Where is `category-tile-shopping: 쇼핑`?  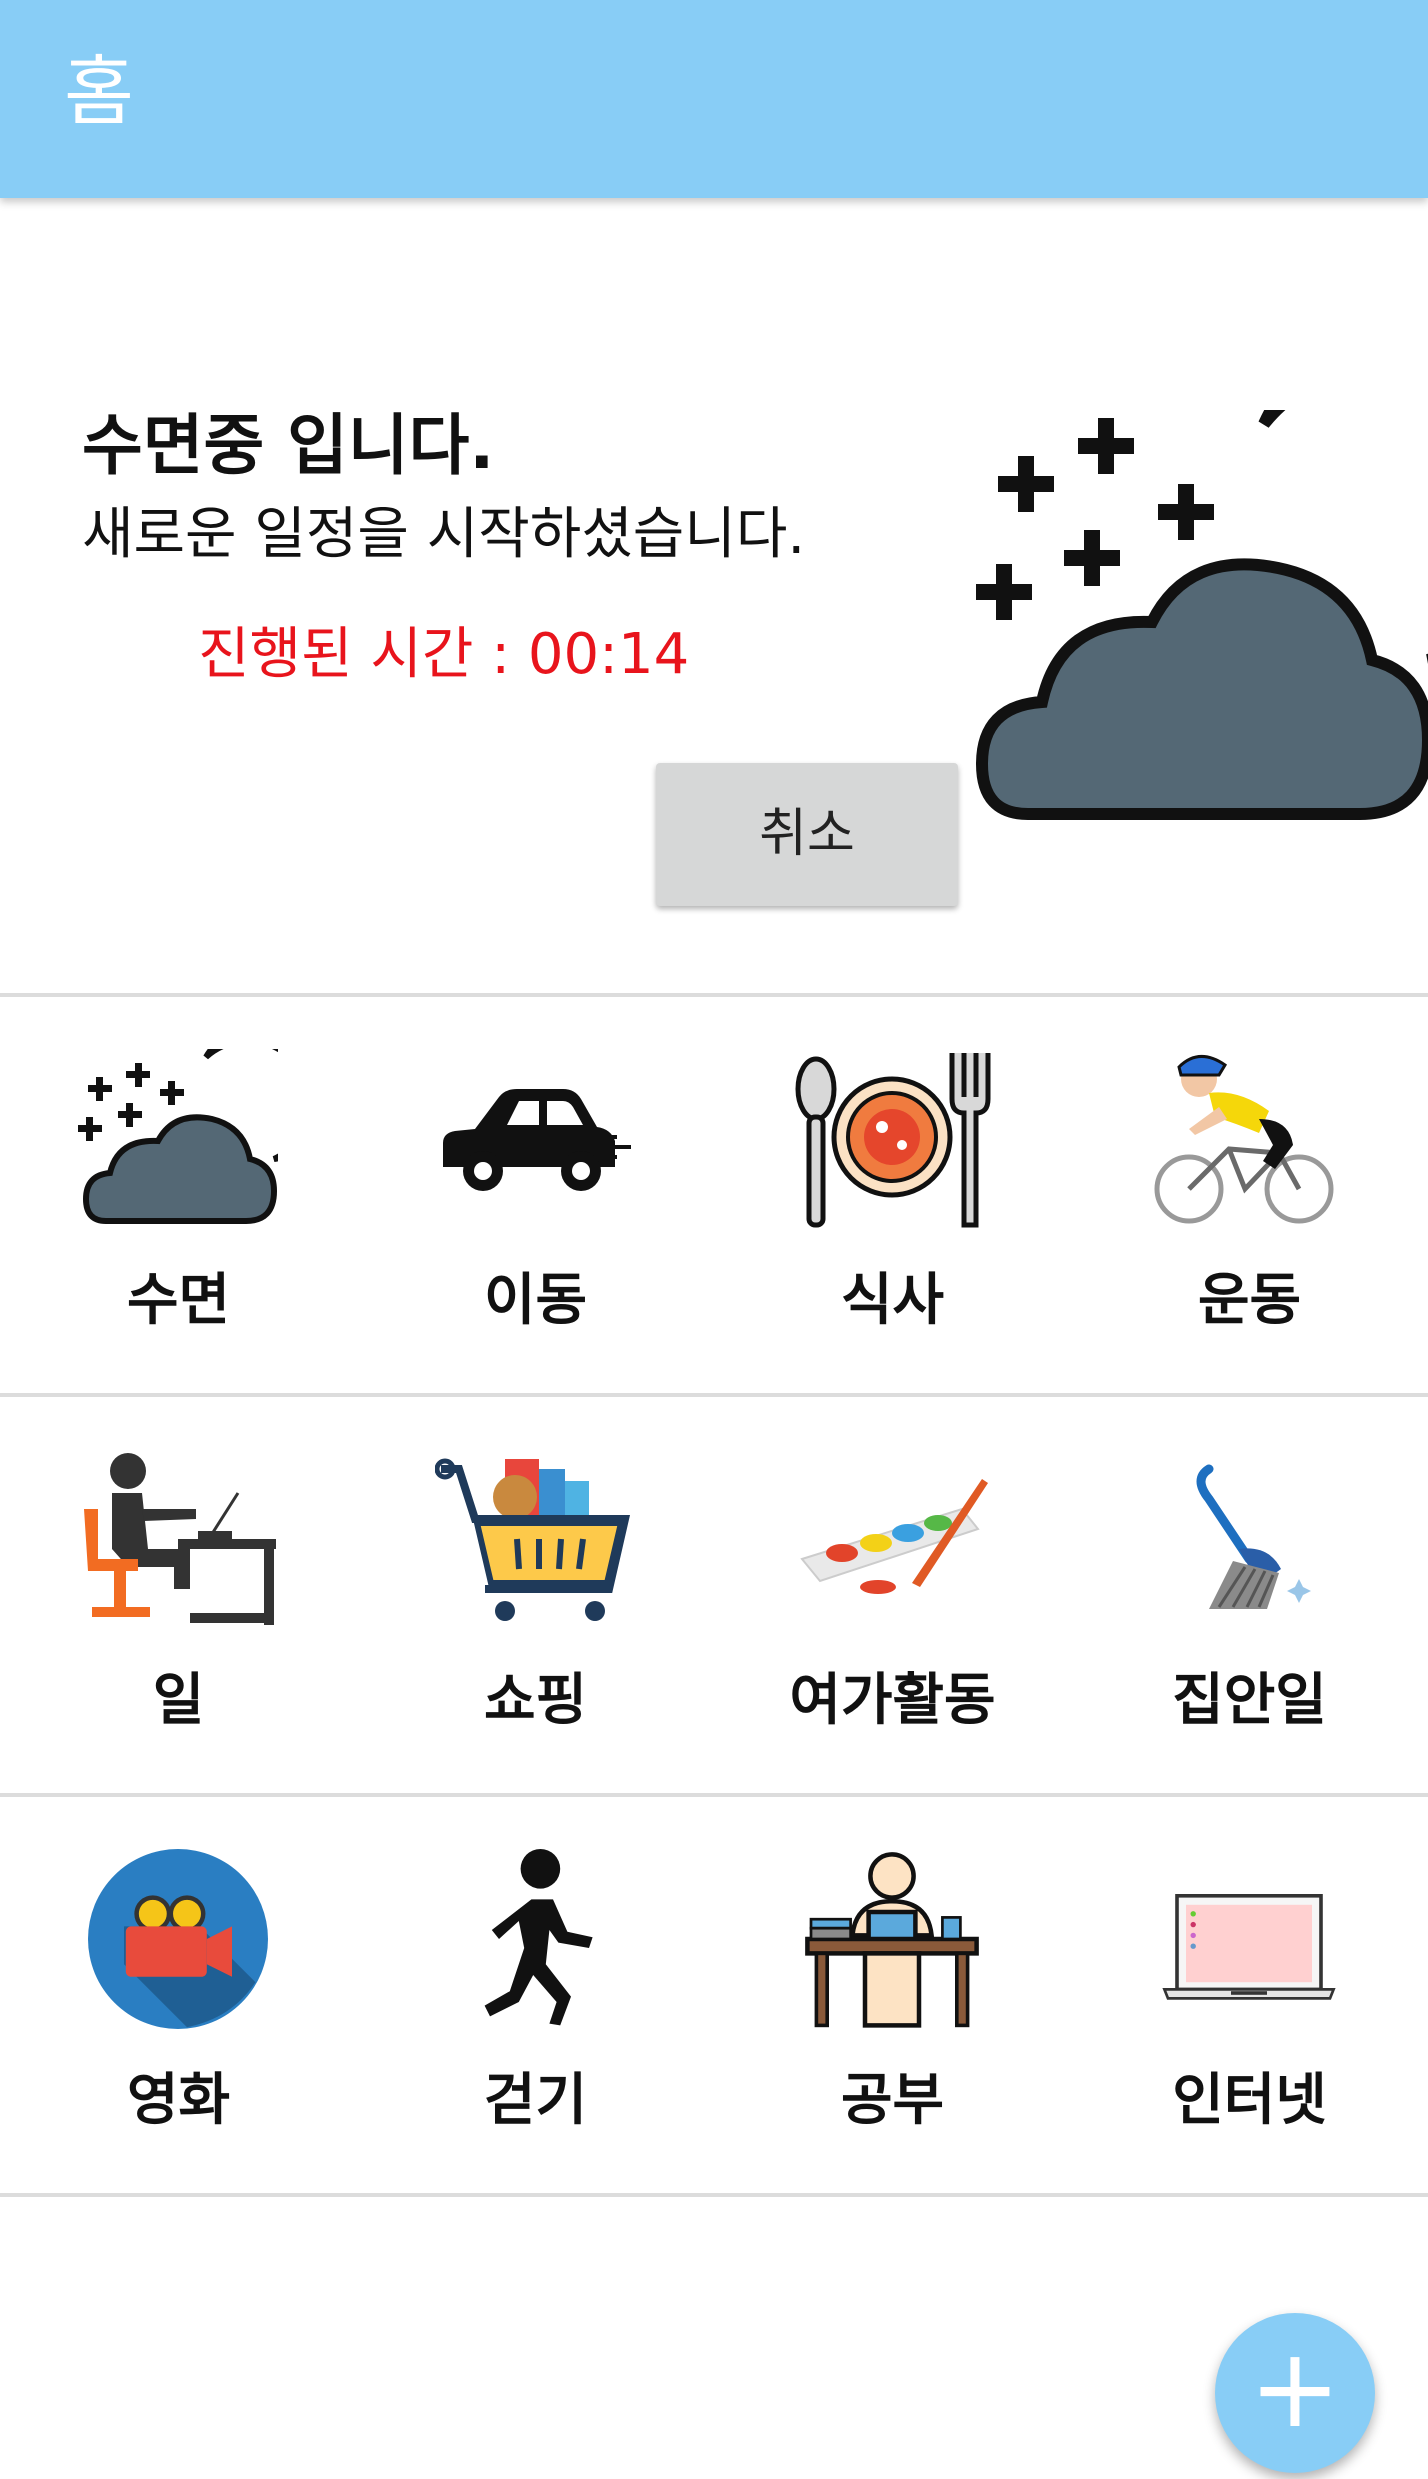
category-tile-shopping: 쇼핑 is located at coordinates (535, 1595).